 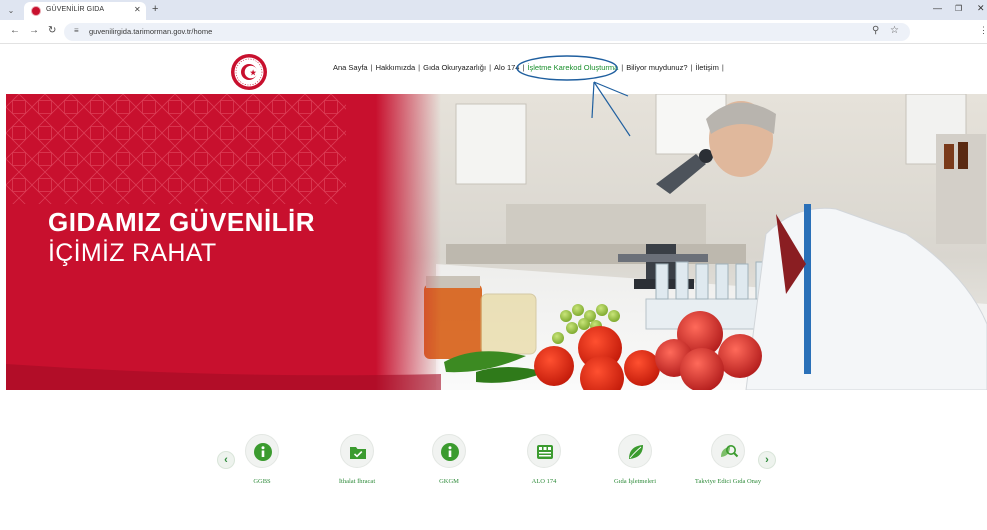 I want to click on bookmark-star-icon: ☆, so click(x=894, y=30).